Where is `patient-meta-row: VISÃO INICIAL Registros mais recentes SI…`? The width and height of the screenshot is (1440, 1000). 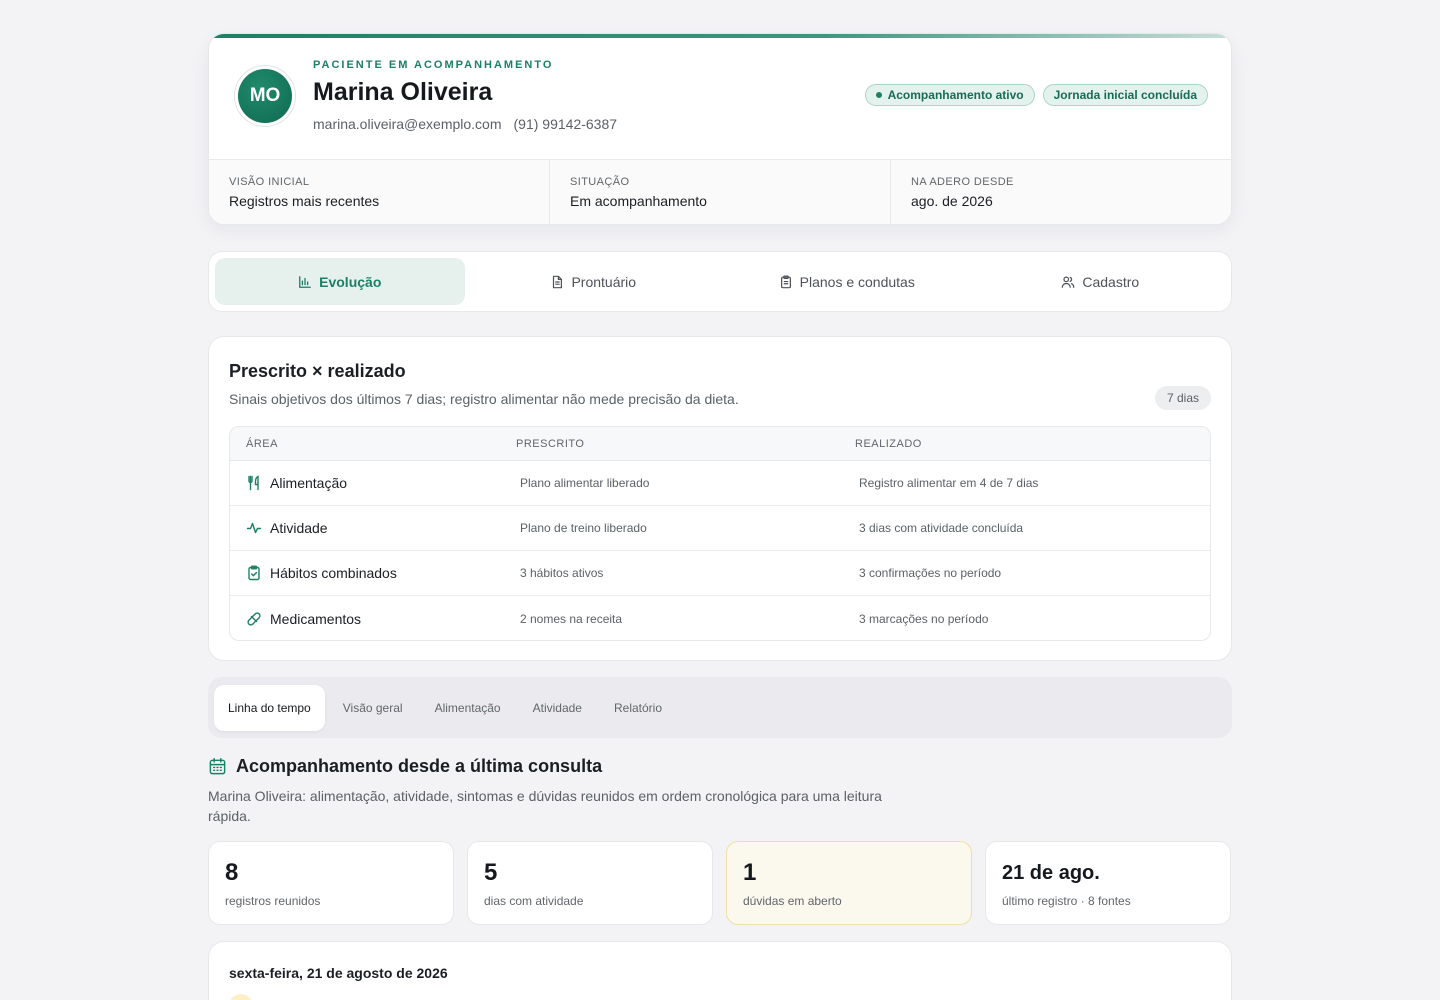
patient-meta-row: VISÃO INICIAL Registros mais recentes SI… is located at coordinates (720, 191).